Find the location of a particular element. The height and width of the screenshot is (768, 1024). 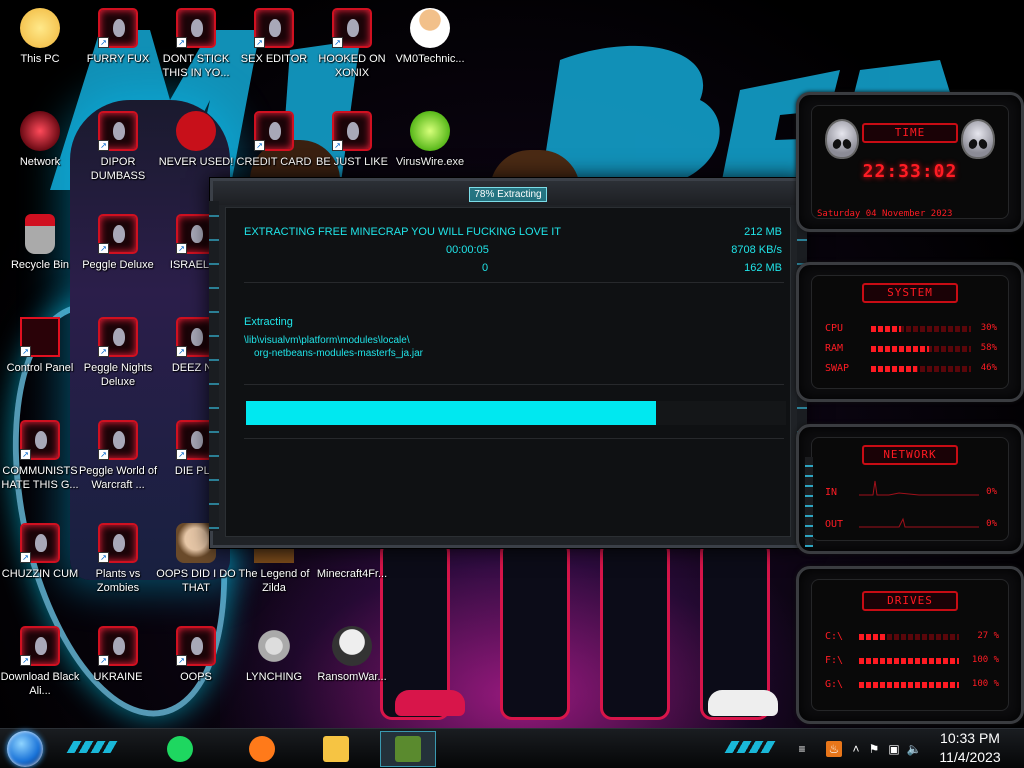

desktop-icon: ↗ DIPOR DUMBASS is located at coordinates (118, 153).